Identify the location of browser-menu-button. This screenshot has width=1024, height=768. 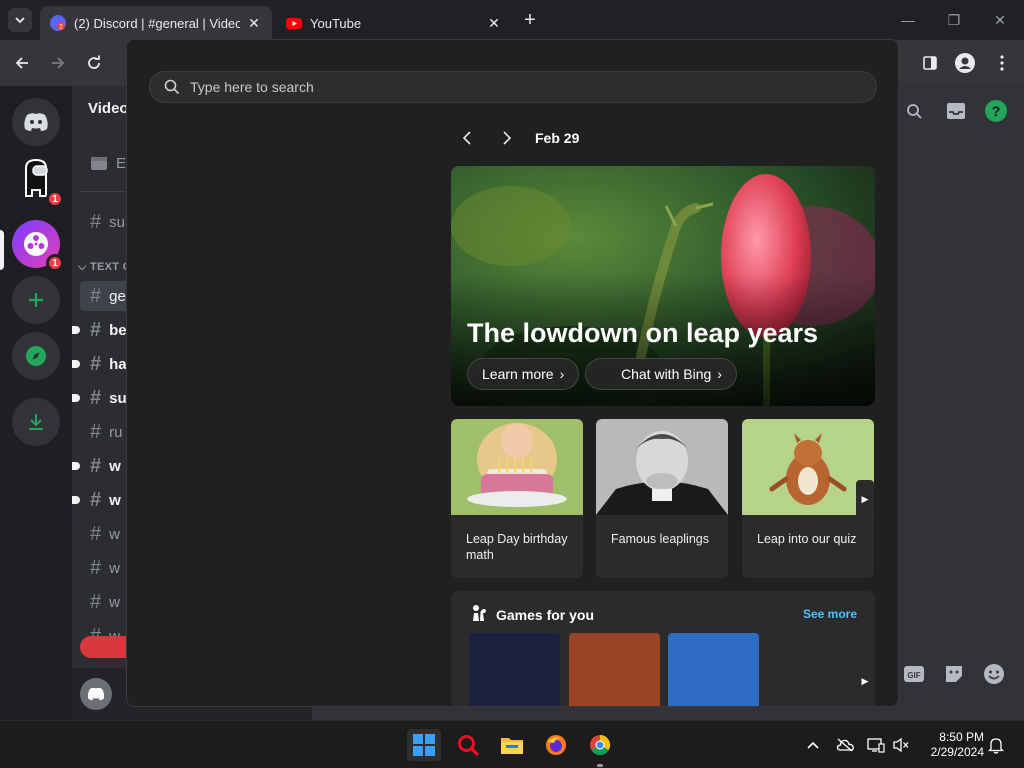
(1002, 63).